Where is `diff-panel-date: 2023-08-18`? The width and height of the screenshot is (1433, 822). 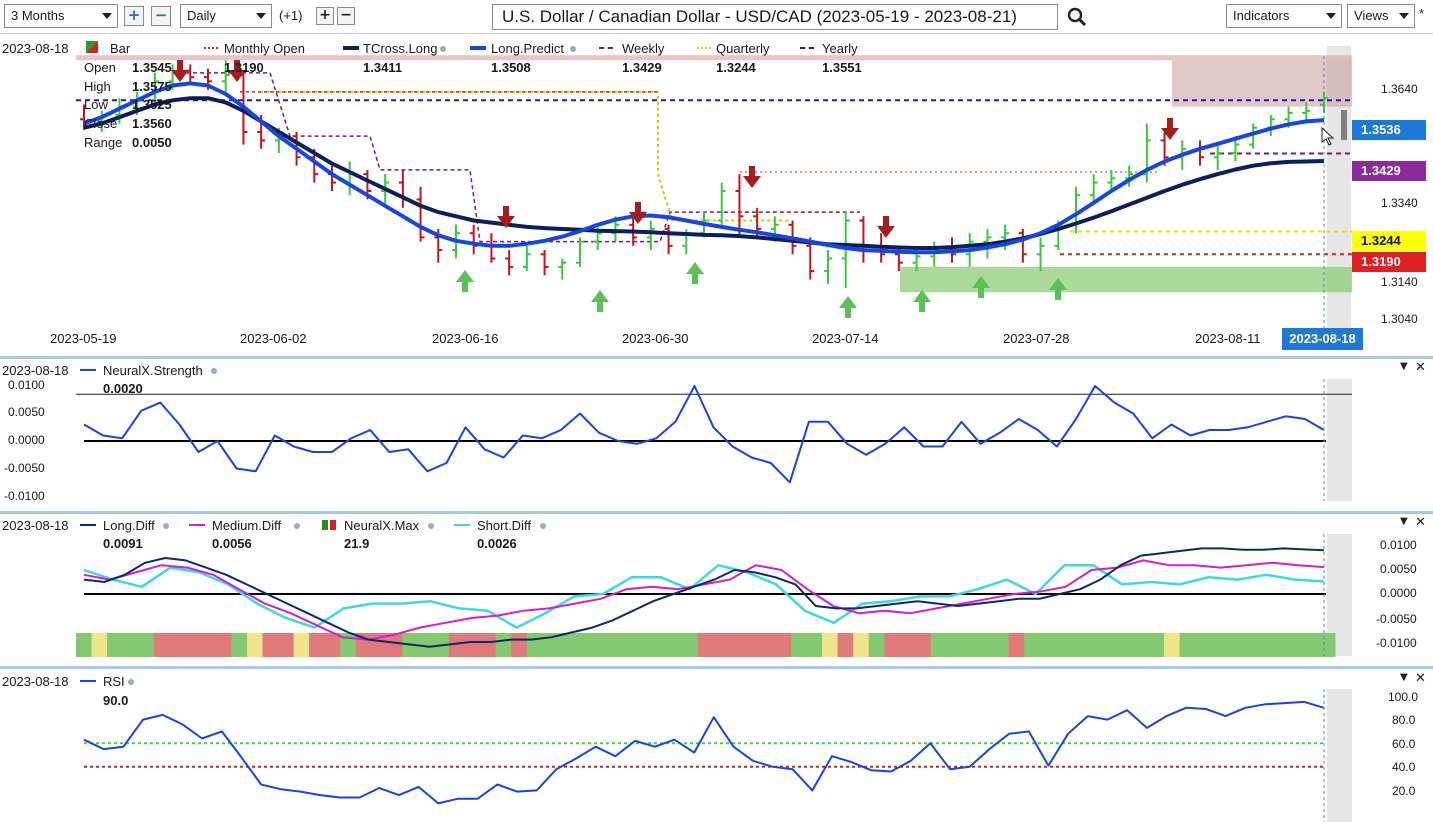
diff-panel-date: 2023-08-18 is located at coordinates (35, 525).